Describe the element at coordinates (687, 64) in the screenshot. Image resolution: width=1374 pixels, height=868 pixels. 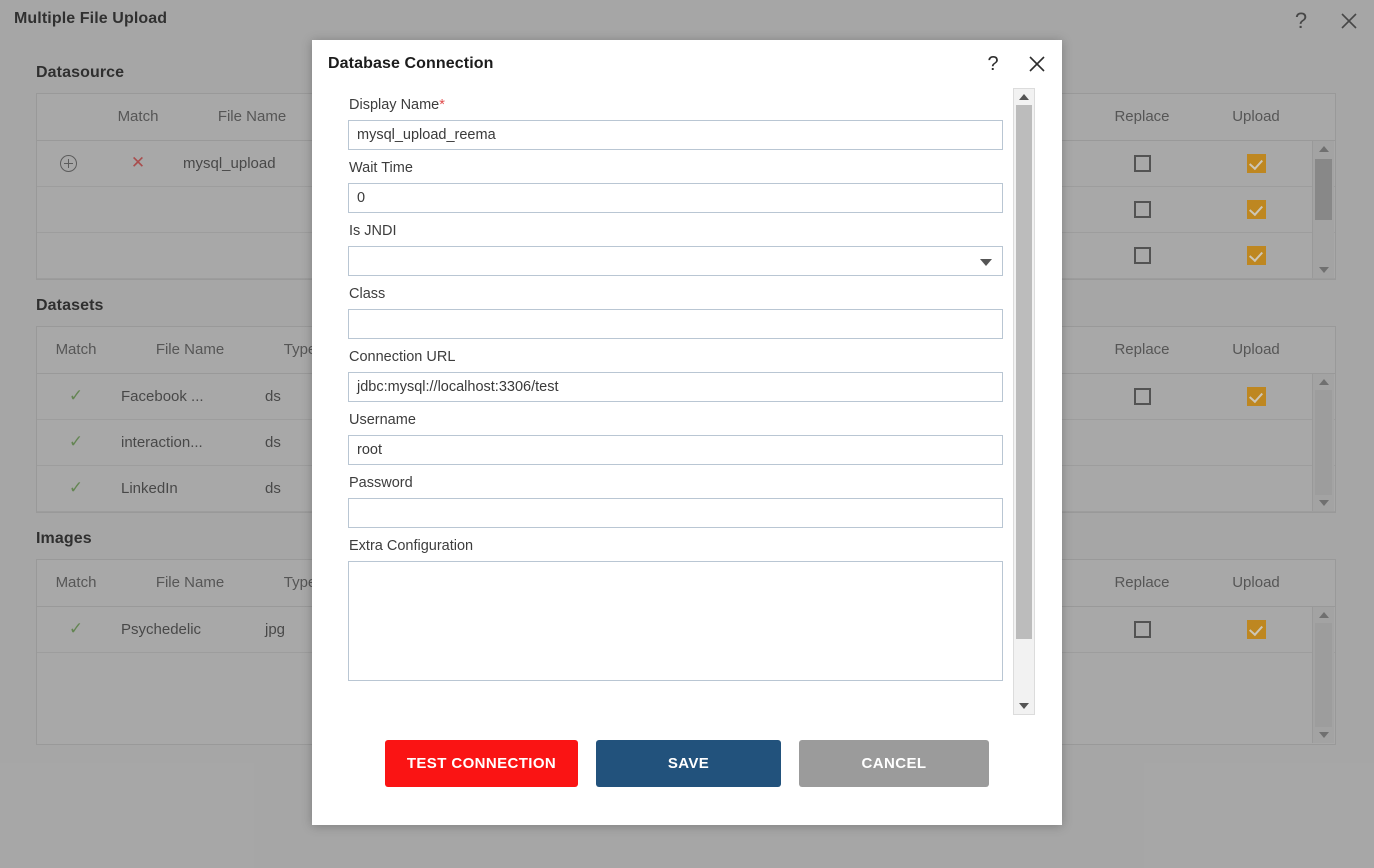
I see `dialog-header: Database Connection ?` at that location.